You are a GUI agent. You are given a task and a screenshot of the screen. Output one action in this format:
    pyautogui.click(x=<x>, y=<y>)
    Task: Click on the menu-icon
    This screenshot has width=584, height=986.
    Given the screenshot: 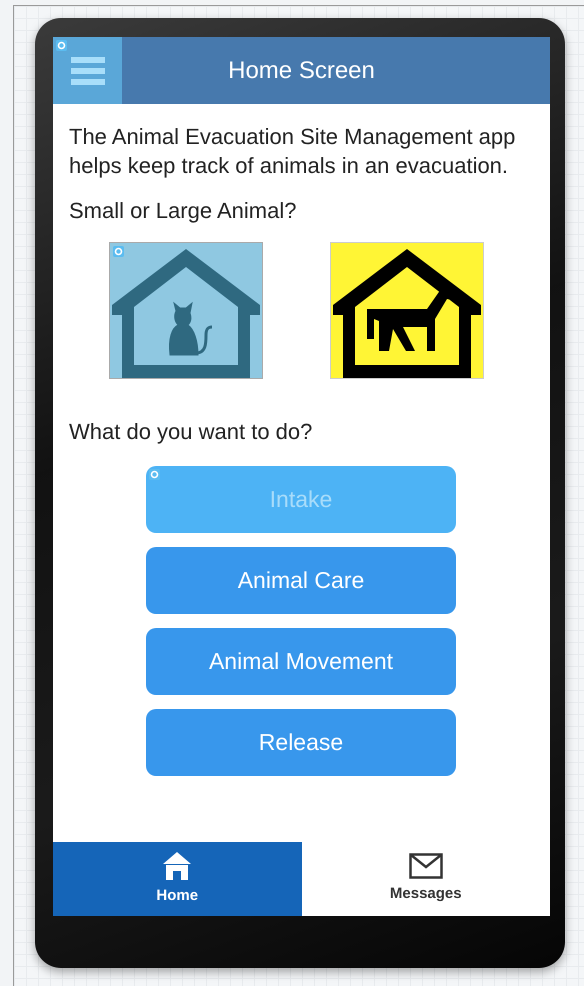 What is the action you would take?
    pyautogui.click(x=87, y=71)
    